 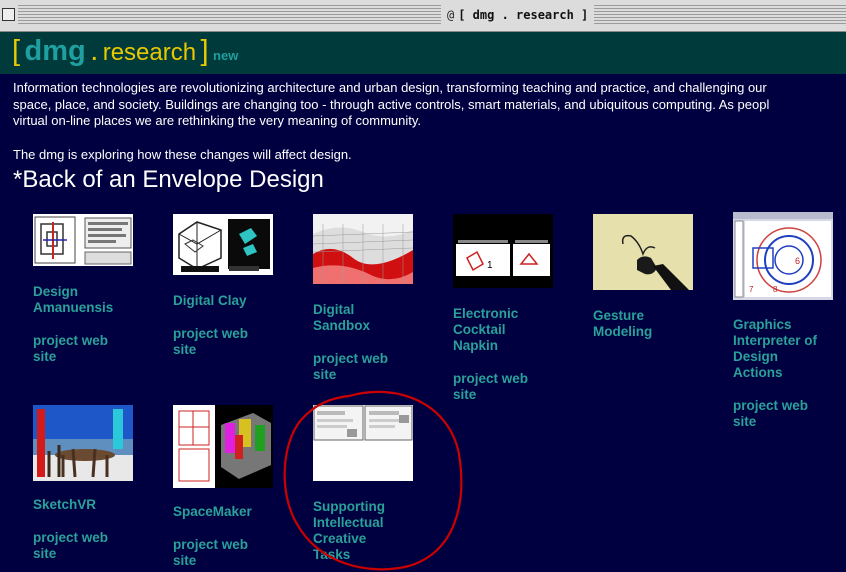 What do you see at coordinates (363, 249) in the screenshot?
I see `digital-sandbox-thumbnail` at bounding box center [363, 249].